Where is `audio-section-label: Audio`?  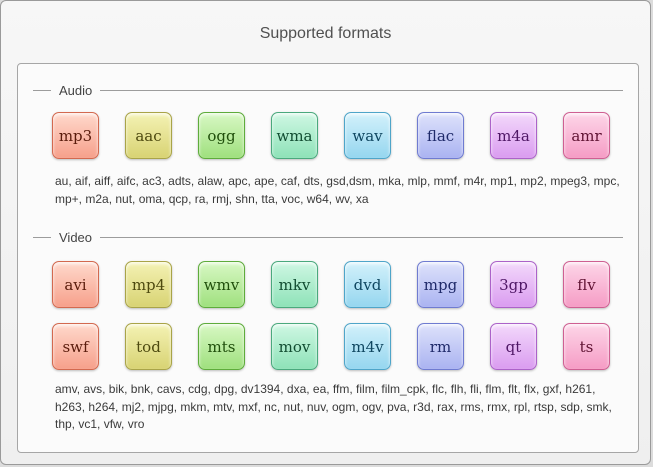 audio-section-label: Audio is located at coordinates (76, 90).